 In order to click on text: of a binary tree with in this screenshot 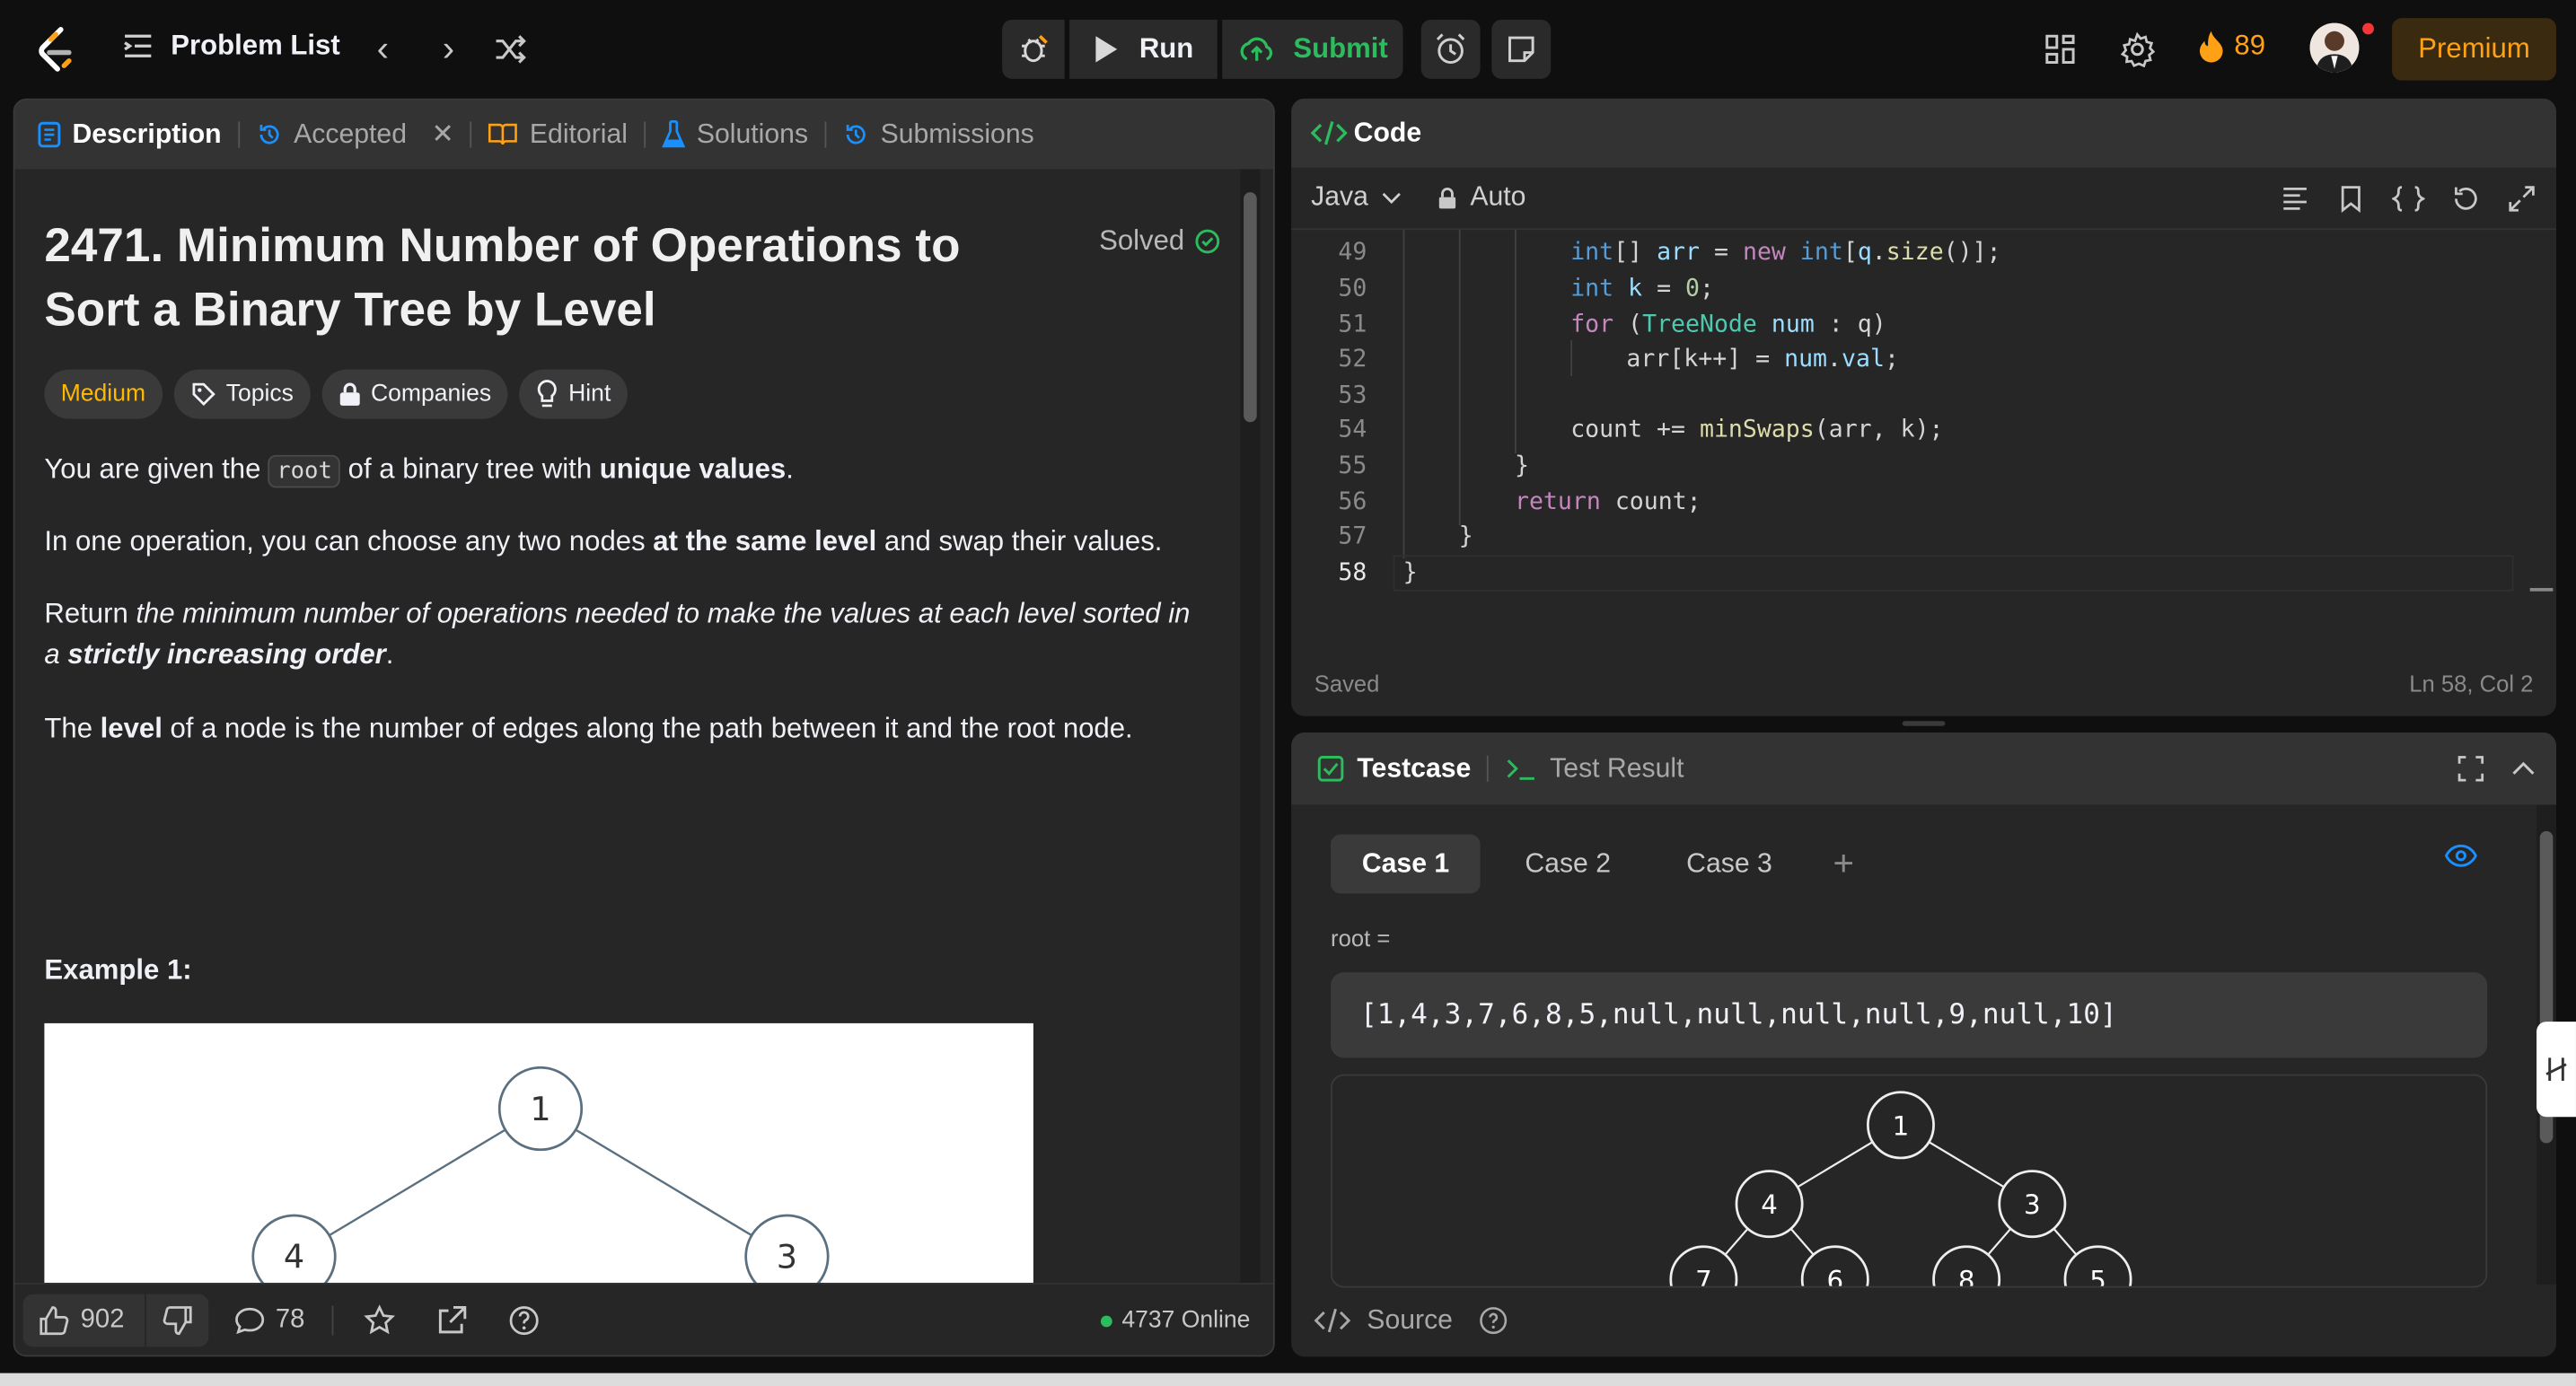, I will do `click(470, 469)`.